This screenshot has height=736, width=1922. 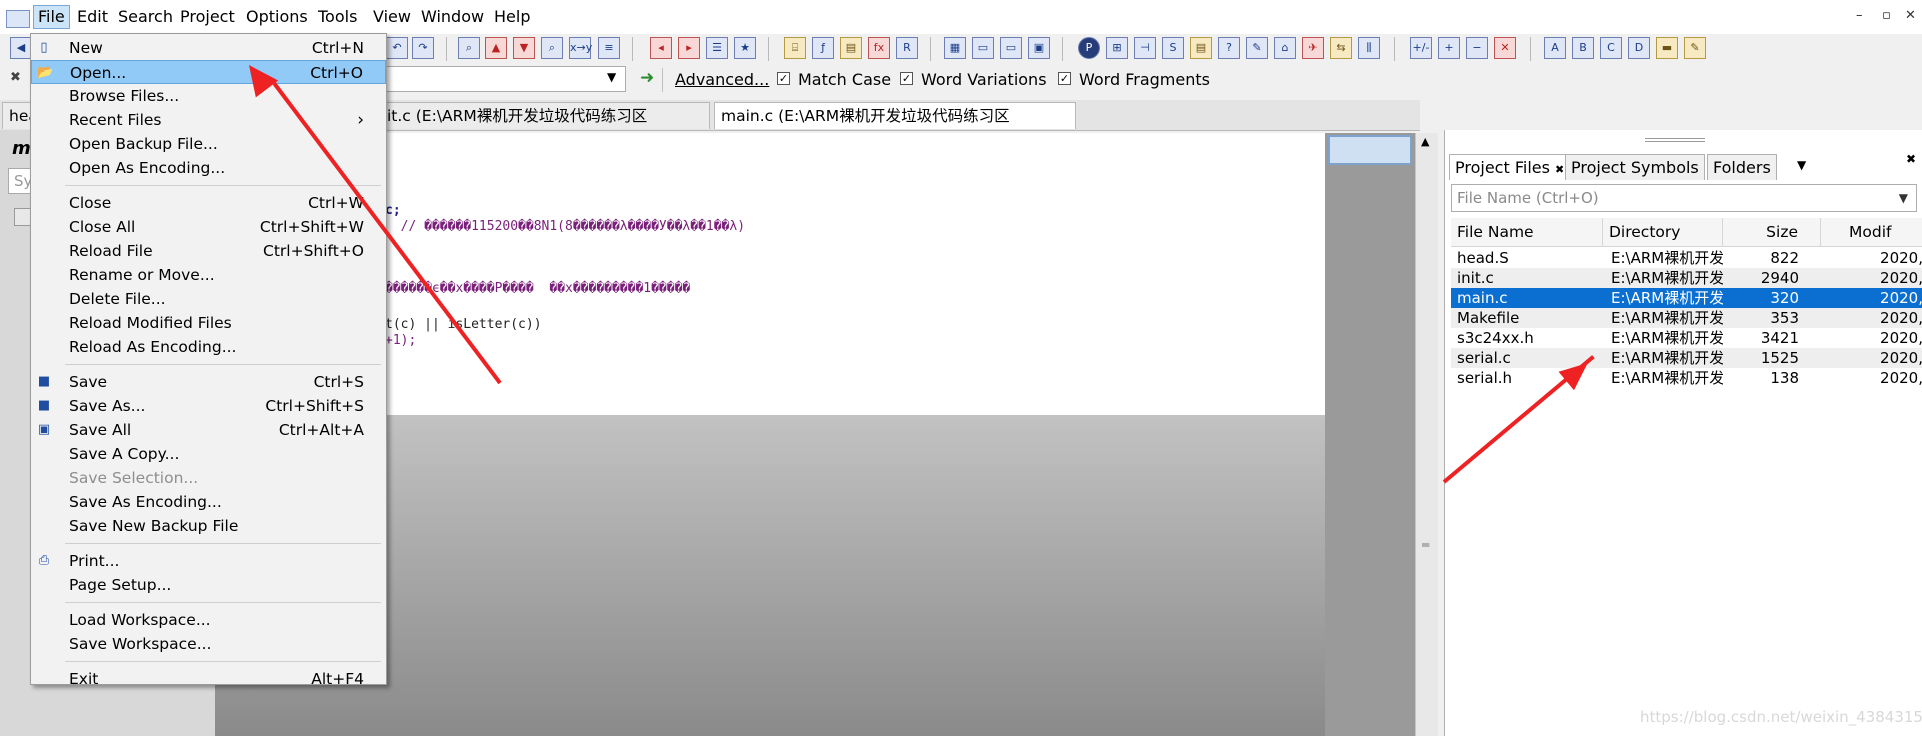 I want to click on panel-close-icon: ✖, so click(x=1911, y=159).